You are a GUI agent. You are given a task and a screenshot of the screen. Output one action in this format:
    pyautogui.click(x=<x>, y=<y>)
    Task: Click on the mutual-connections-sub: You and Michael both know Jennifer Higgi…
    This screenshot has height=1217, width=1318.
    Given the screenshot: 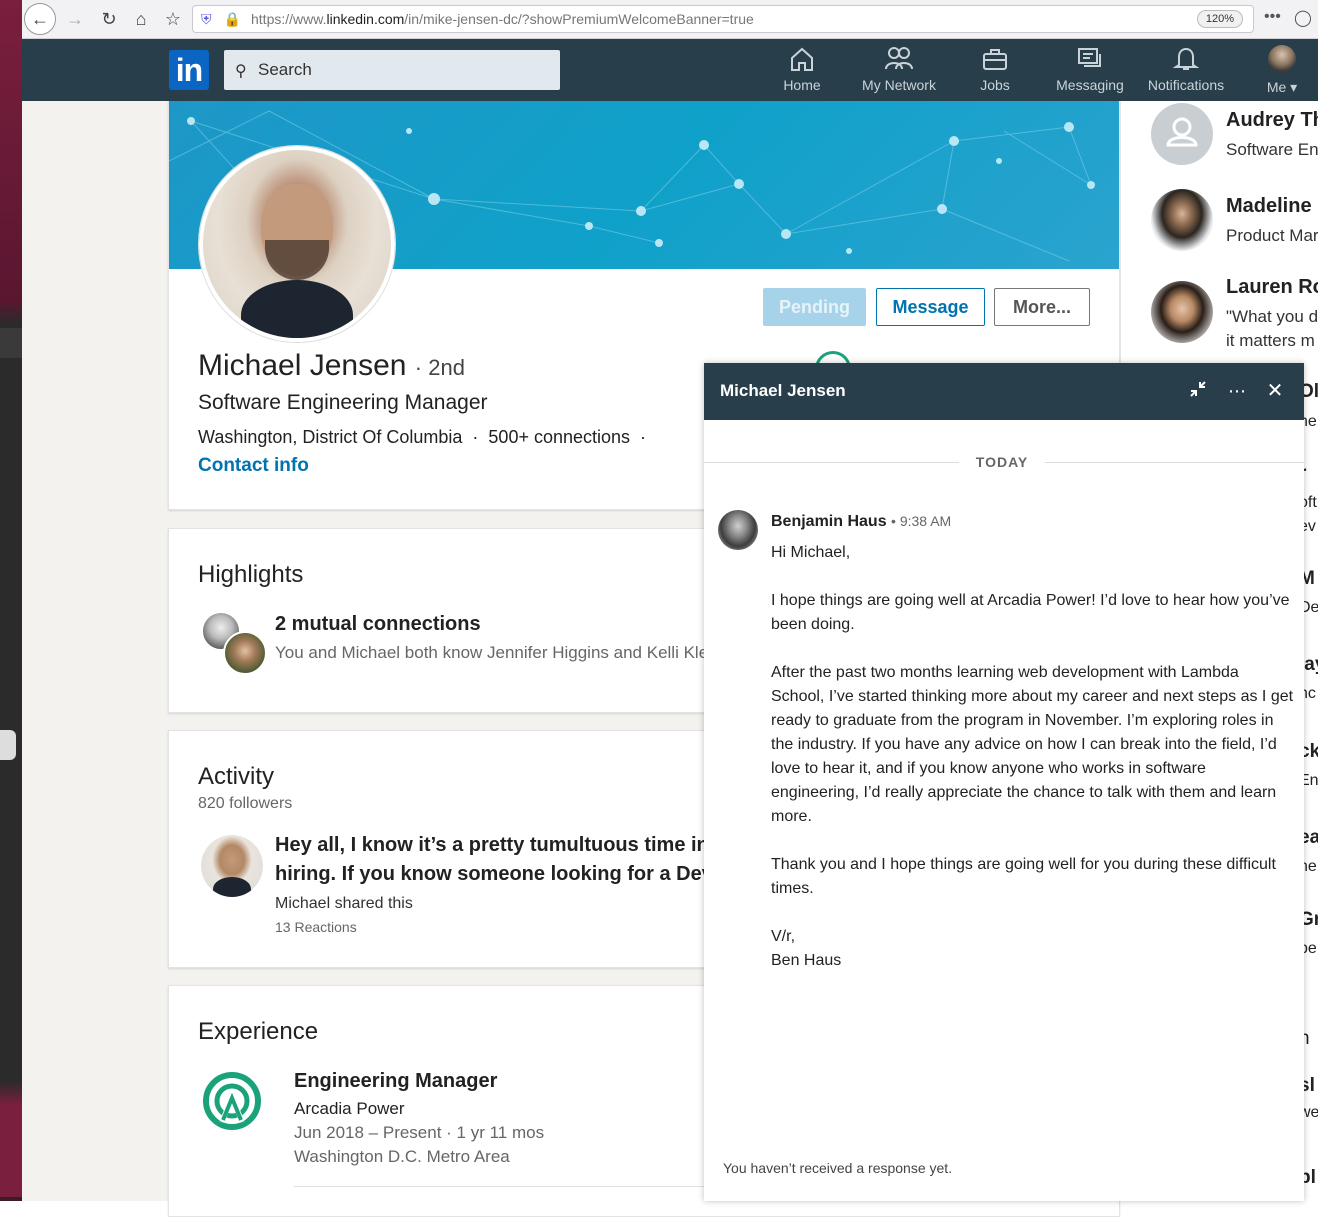 What is the action you would take?
    pyautogui.click(x=492, y=652)
    